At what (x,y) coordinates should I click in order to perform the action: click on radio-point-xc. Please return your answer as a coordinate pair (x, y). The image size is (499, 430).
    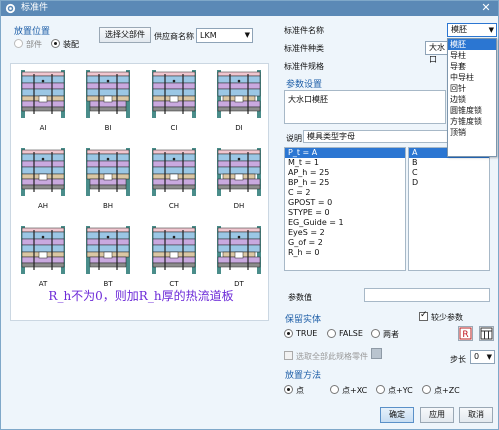
    Looking at the image, I should click on (334, 389).